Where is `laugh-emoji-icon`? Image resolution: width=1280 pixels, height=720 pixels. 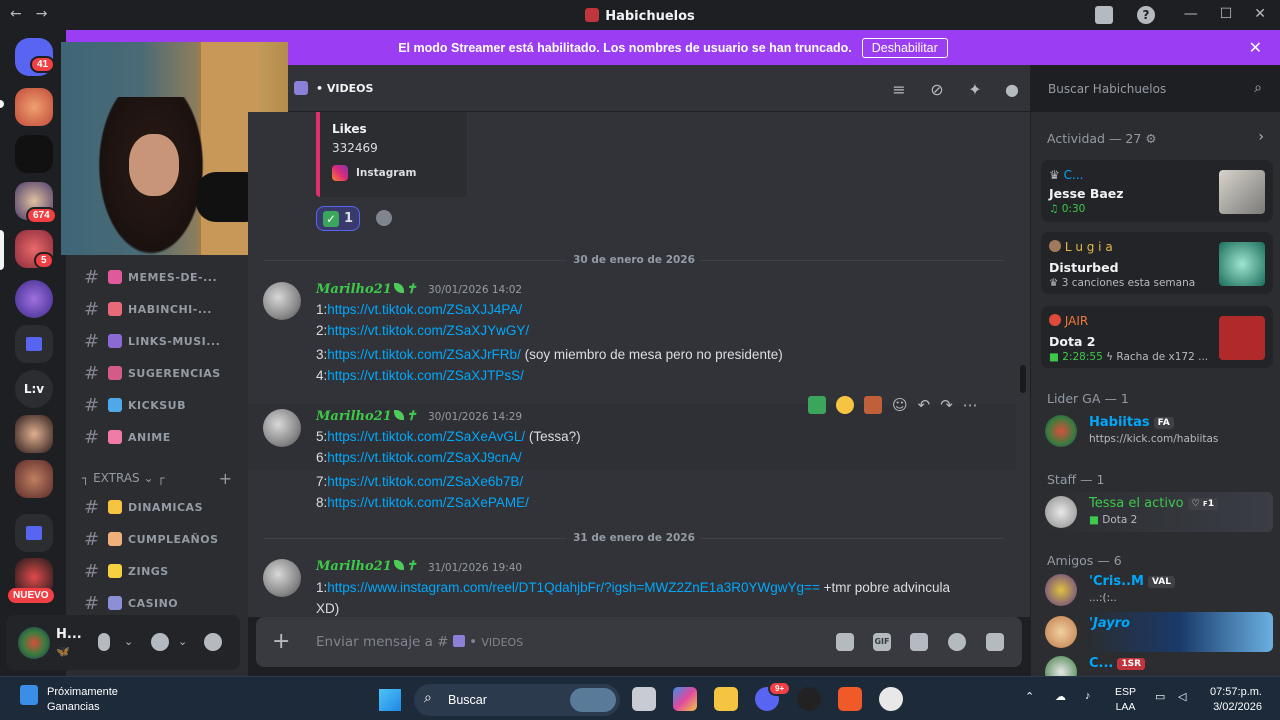 laugh-emoji-icon is located at coordinates (845, 405).